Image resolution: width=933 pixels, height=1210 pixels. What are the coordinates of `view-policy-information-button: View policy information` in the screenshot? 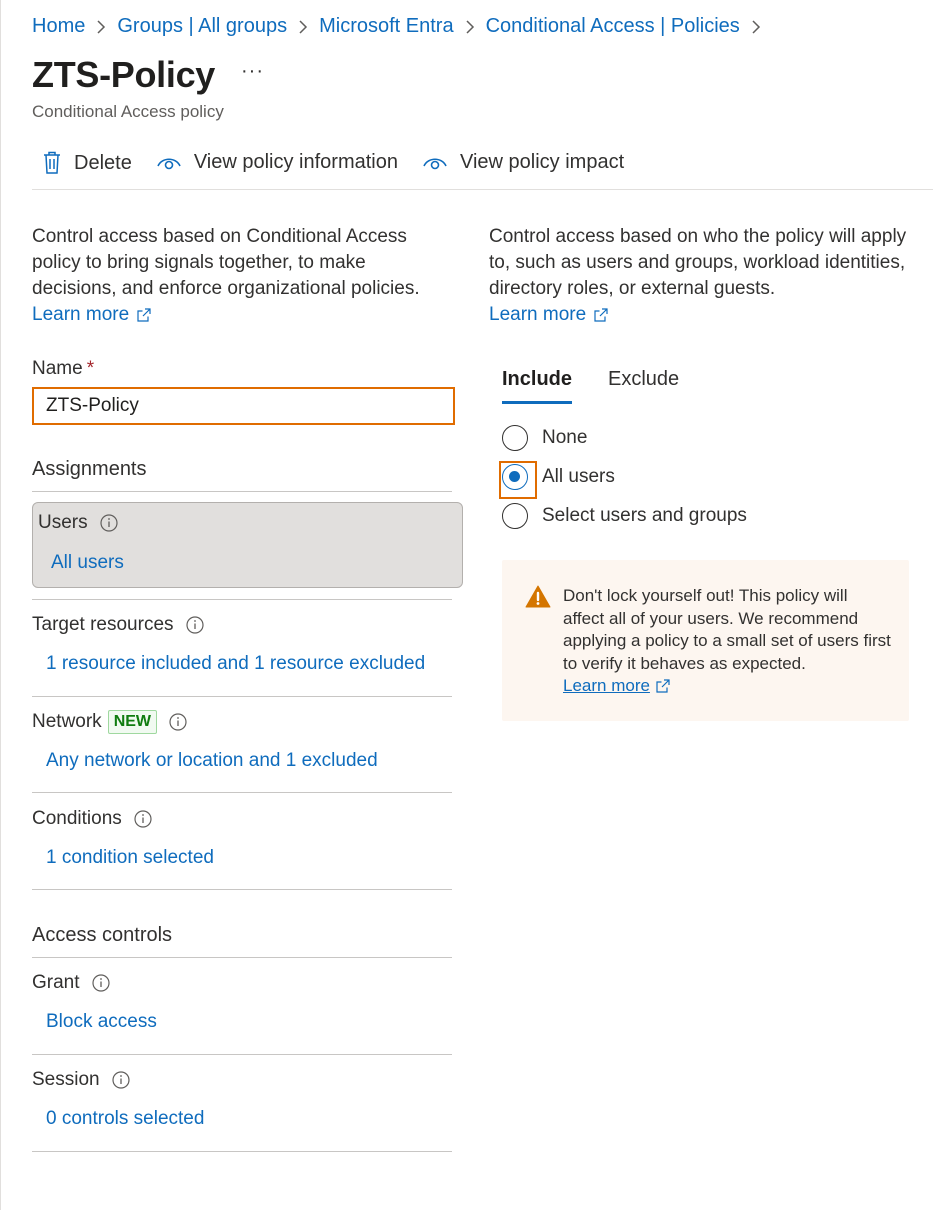 It's located at (277, 158).